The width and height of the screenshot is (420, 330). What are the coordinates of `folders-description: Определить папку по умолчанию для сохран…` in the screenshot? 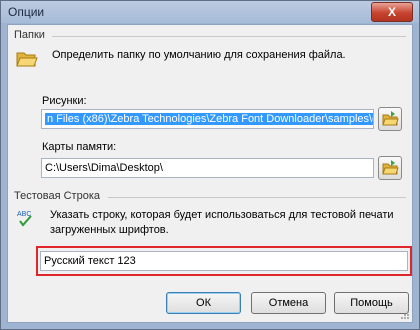 It's located at (199, 55).